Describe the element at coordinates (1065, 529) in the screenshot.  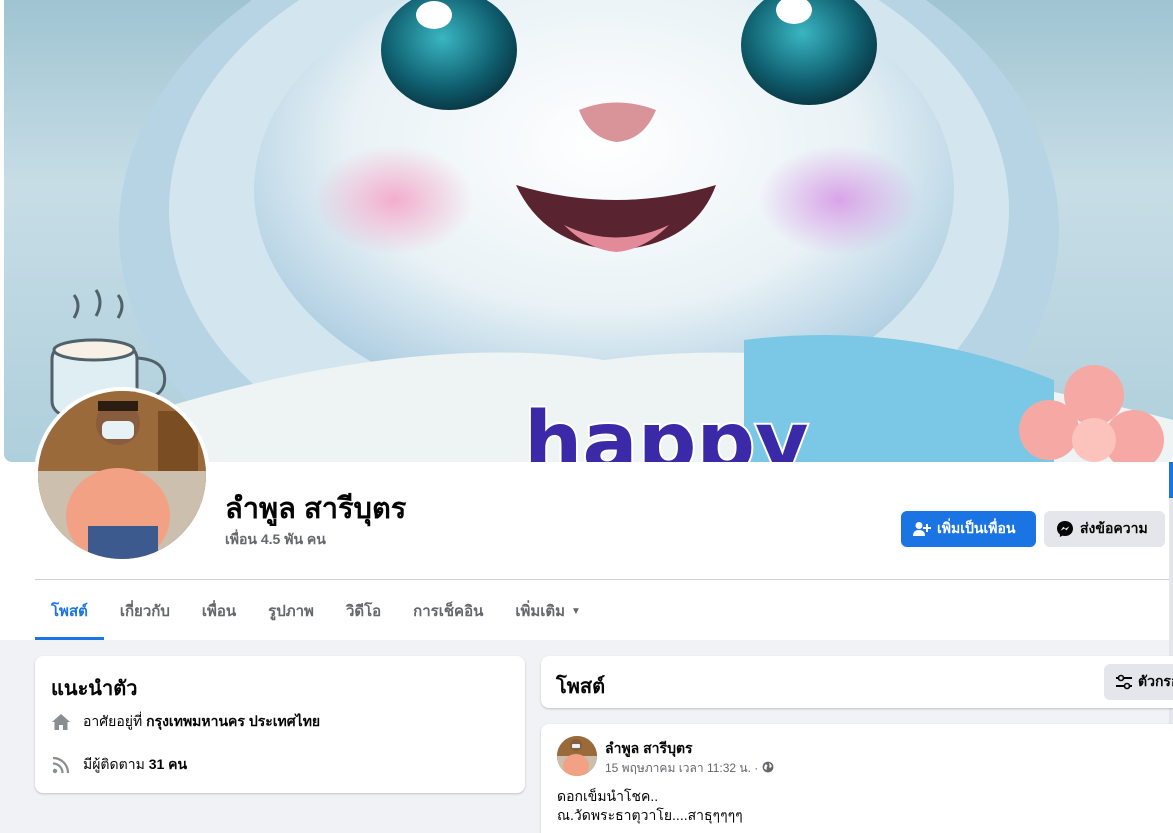
I see `messenger-icon` at that location.